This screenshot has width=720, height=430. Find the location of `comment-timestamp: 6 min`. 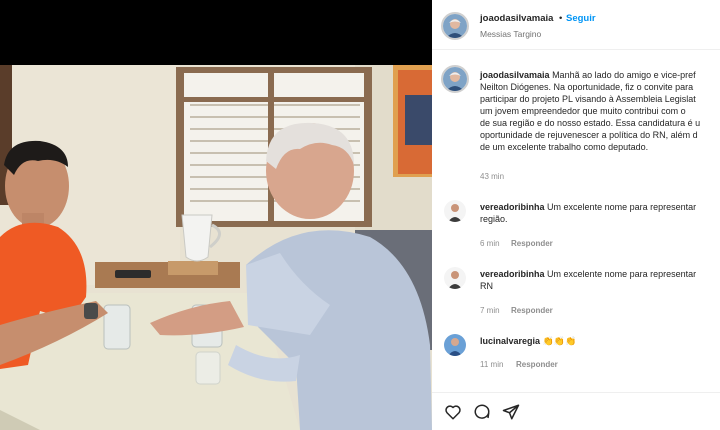

comment-timestamp: 6 min is located at coordinates (490, 243).